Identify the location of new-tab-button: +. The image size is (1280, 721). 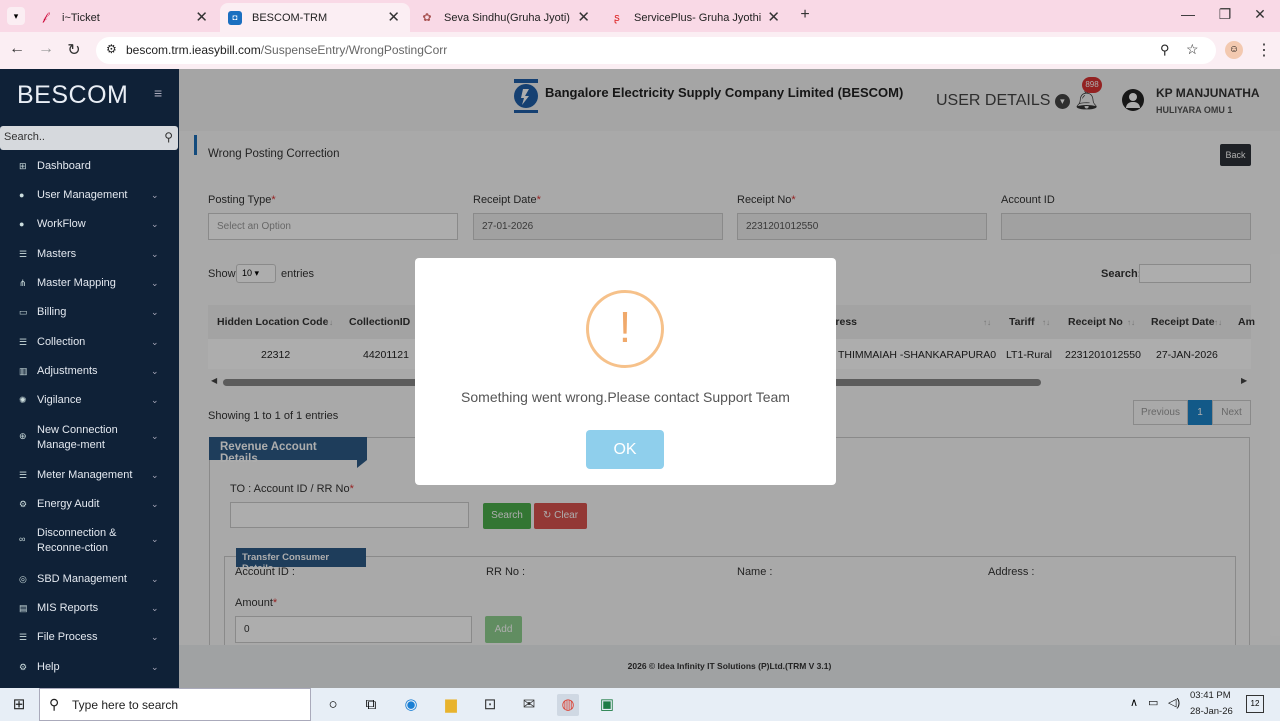
(805, 15).